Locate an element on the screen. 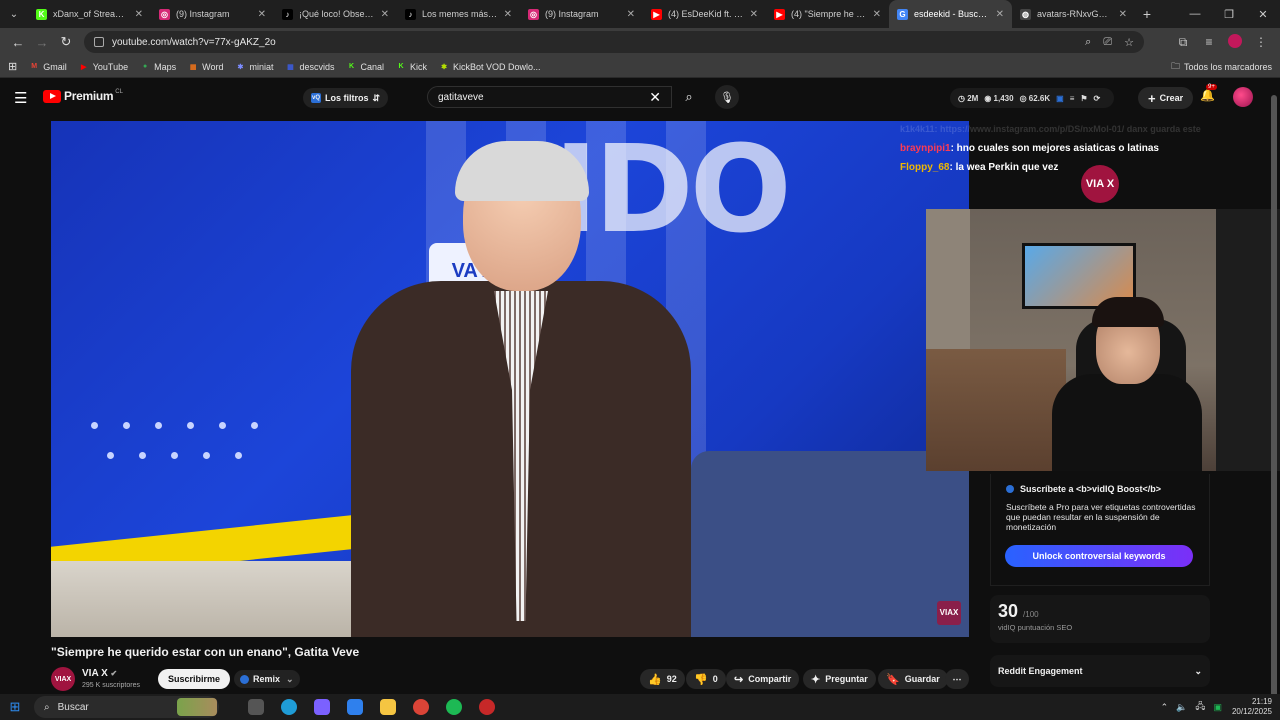 The image size is (1280, 720). account-avatar is located at coordinates (1243, 97).